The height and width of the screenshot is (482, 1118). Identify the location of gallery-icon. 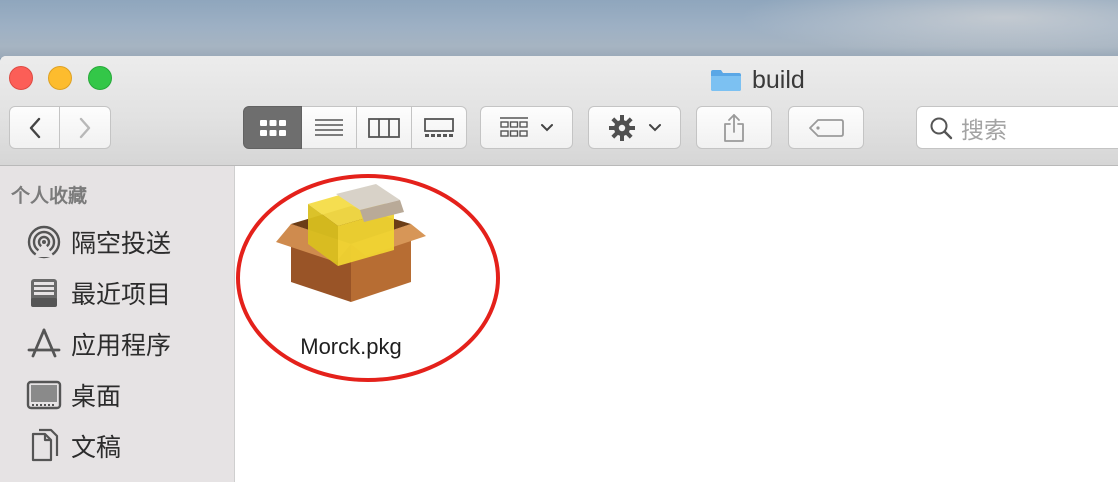
(439, 127).